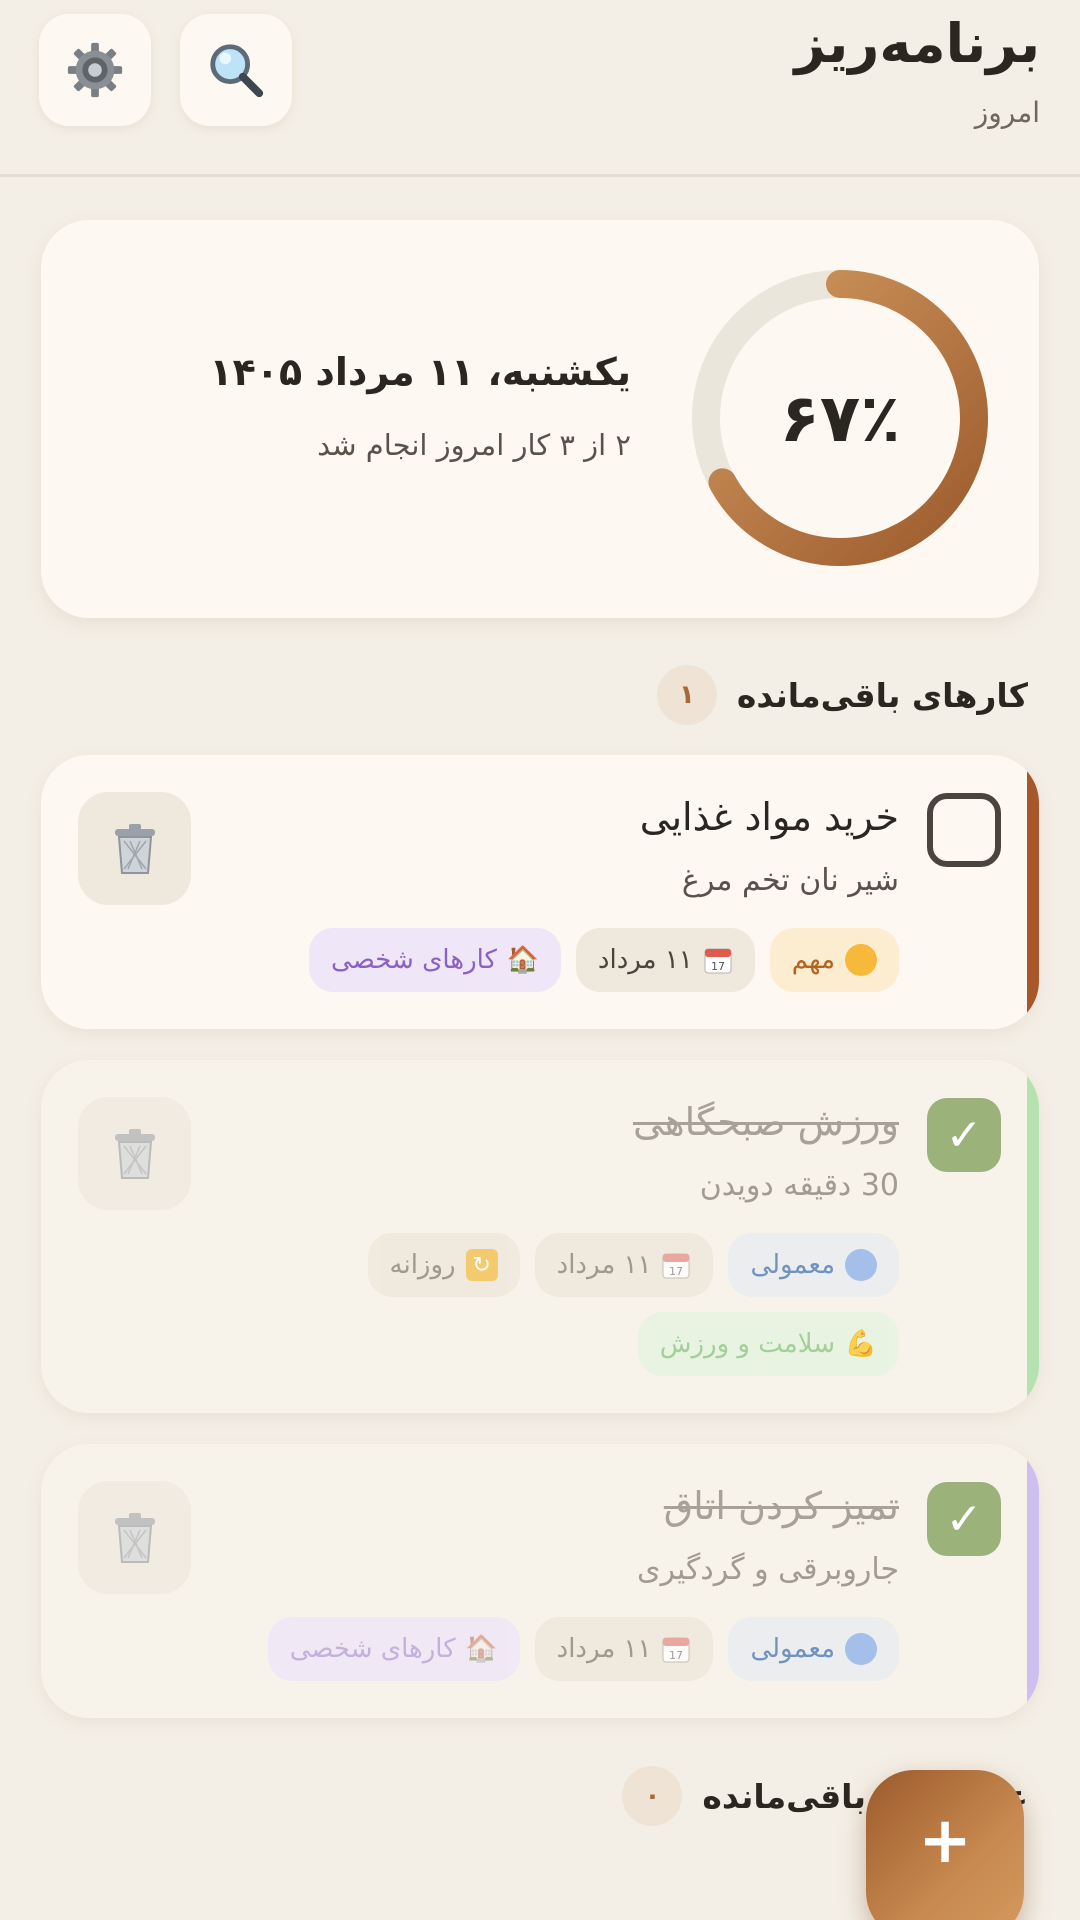 The width and height of the screenshot is (1080, 1920). I want to click on search-icon, so click(237, 71).